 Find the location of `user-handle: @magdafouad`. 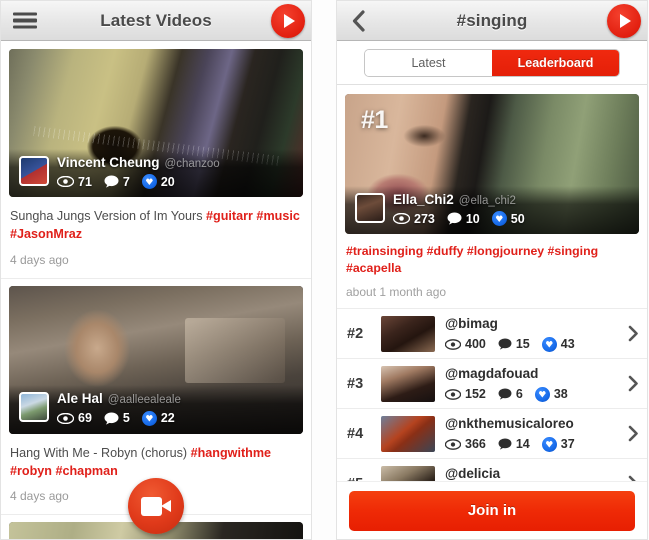

user-handle: @magdafouad is located at coordinates (492, 374).